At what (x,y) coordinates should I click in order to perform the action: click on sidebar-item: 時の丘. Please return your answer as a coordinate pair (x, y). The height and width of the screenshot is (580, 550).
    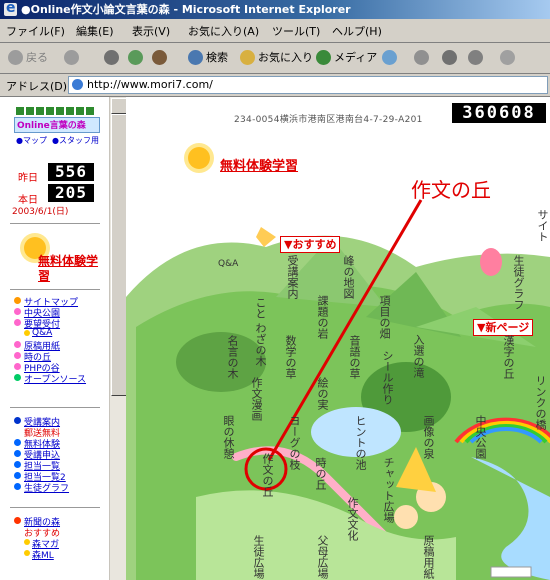
    Looking at the image, I should click on (61, 356).